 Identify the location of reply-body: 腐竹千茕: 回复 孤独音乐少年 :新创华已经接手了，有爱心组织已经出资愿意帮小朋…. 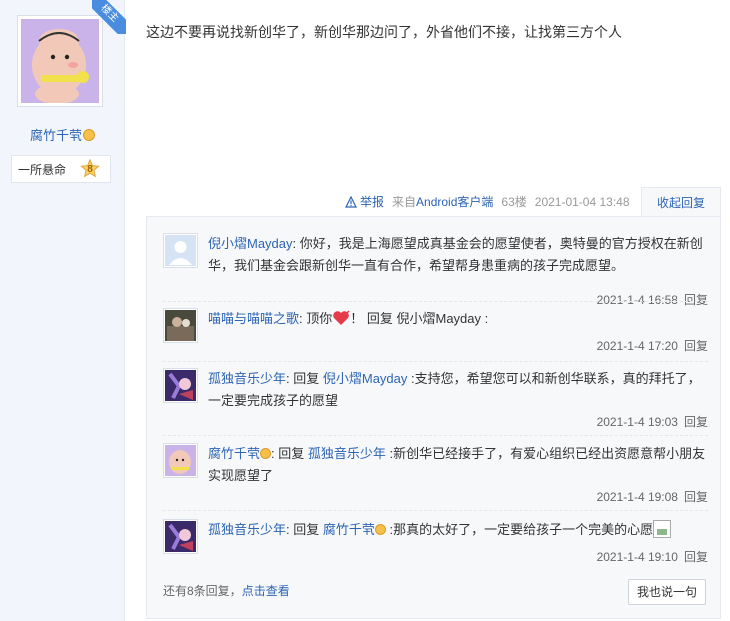
(458, 465).